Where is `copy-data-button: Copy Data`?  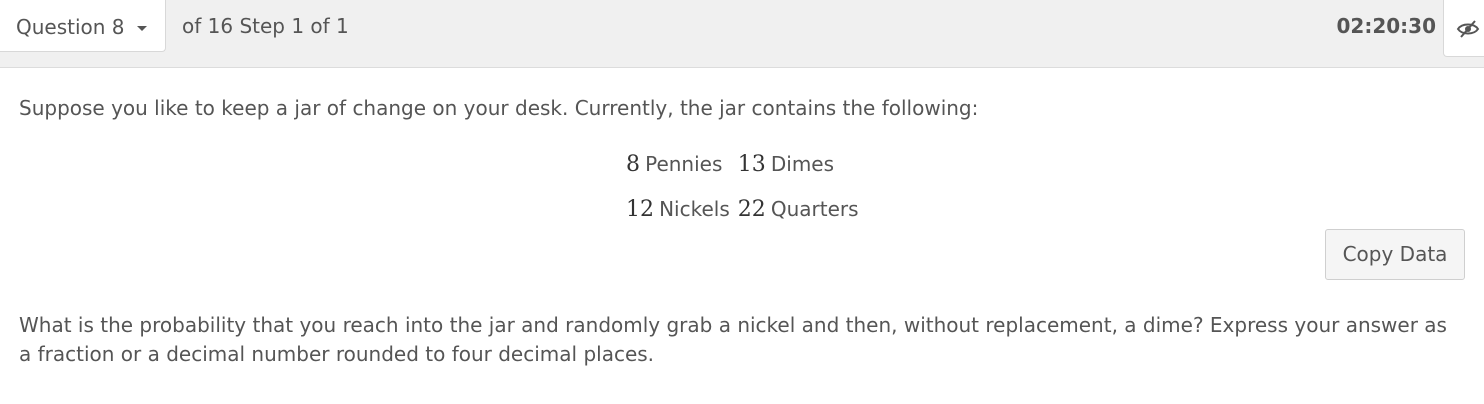 copy-data-button: Copy Data is located at coordinates (1395, 254).